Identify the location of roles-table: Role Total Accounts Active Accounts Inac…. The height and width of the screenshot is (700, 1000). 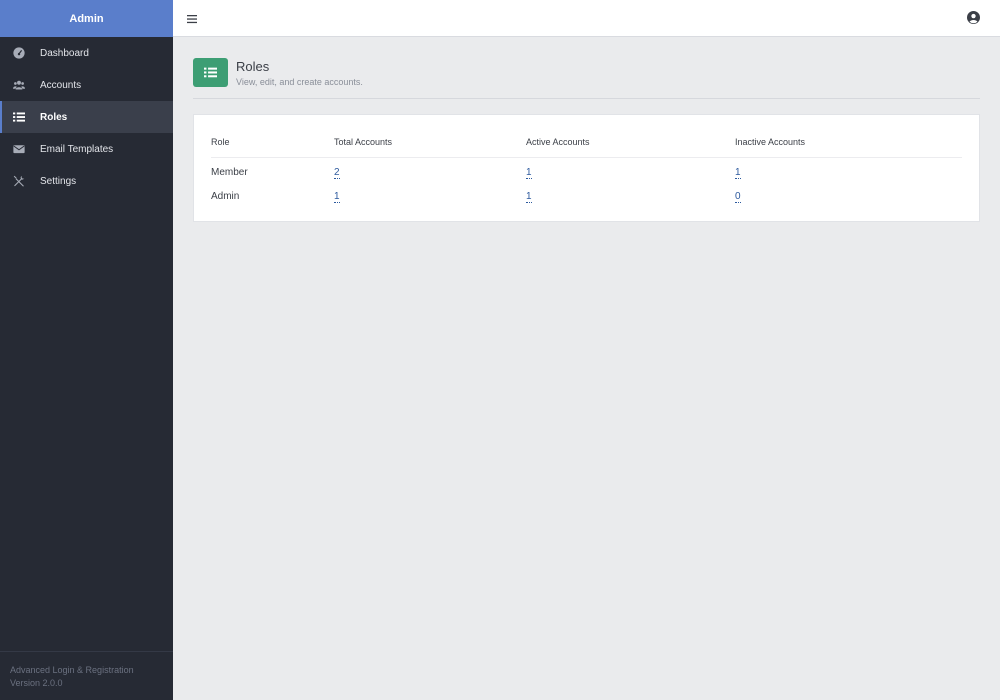
(586, 162).